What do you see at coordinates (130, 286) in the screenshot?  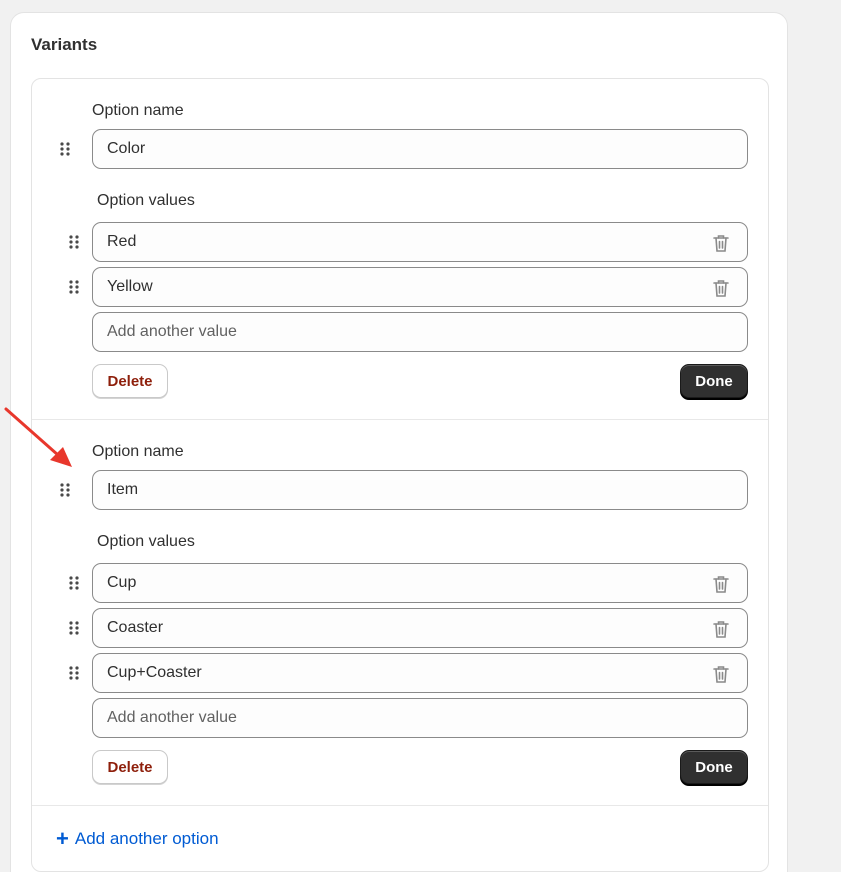 I see `option-value-text: Yellow` at bounding box center [130, 286].